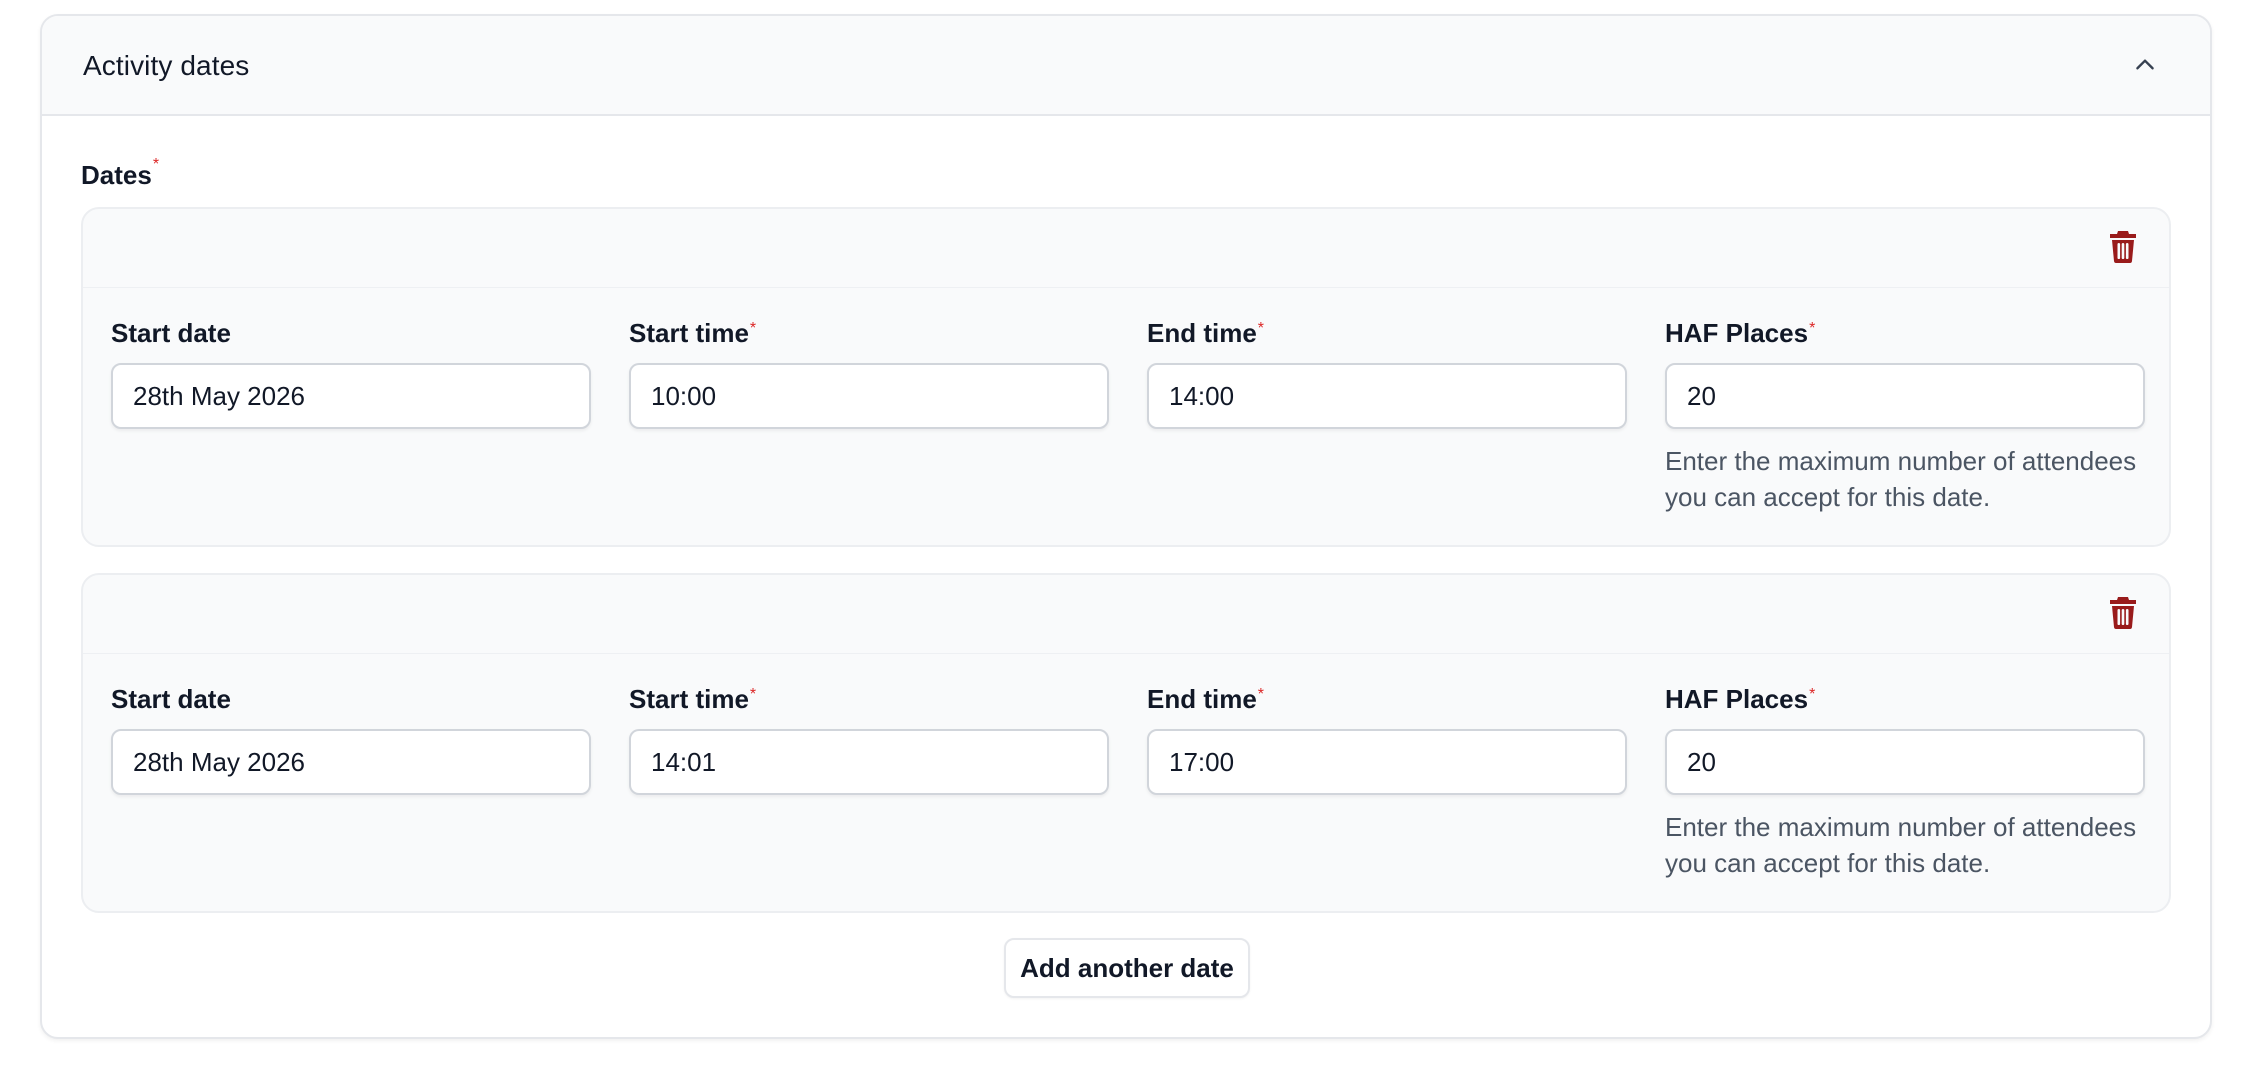 The height and width of the screenshot is (1066, 2258). Describe the element at coordinates (1127, 968) in the screenshot. I see `add-another-date-button: Add another date` at that location.